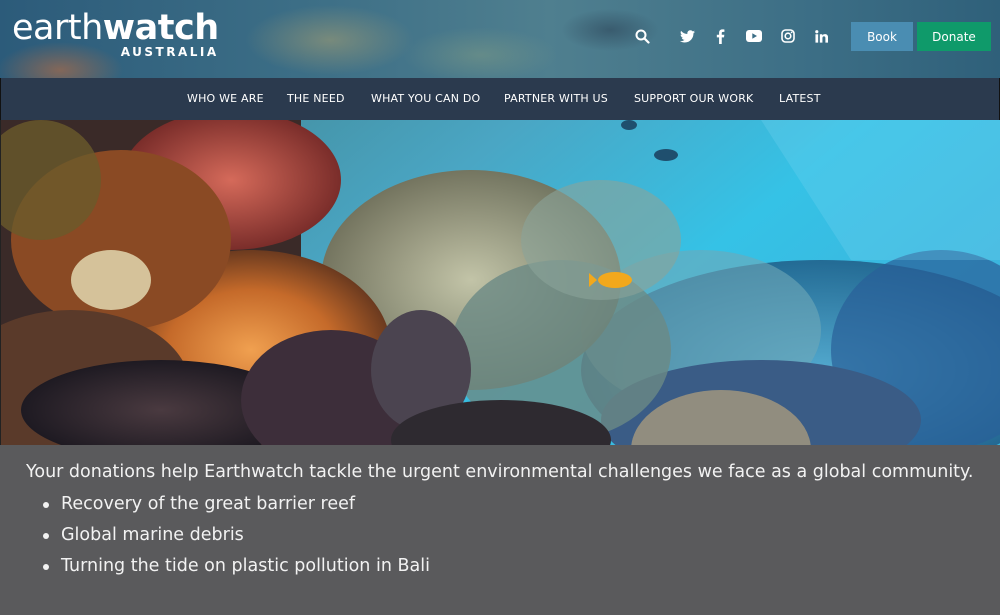 Image resolution: width=1000 pixels, height=615 pixels. What do you see at coordinates (800, 99) in the screenshot?
I see `nav-item-latest: LATEST` at bounding box center [800, 99].